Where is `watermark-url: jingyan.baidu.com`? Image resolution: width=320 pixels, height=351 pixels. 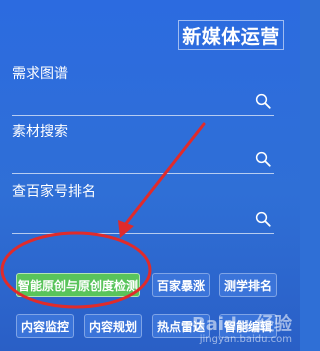 watermark-url: jingyan.baidu.com is located at coordinates (245, 339).